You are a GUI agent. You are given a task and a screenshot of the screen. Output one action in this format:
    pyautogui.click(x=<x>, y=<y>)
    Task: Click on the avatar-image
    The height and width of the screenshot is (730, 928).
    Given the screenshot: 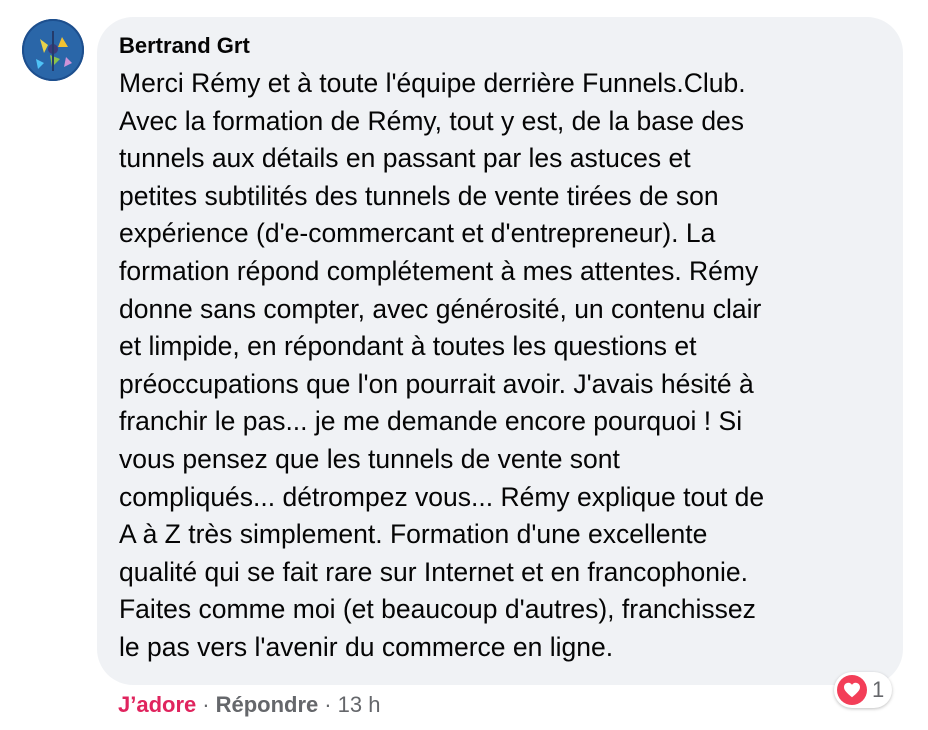 What is the action you would take?
    pyautogui.click(x=53, y=50)
    